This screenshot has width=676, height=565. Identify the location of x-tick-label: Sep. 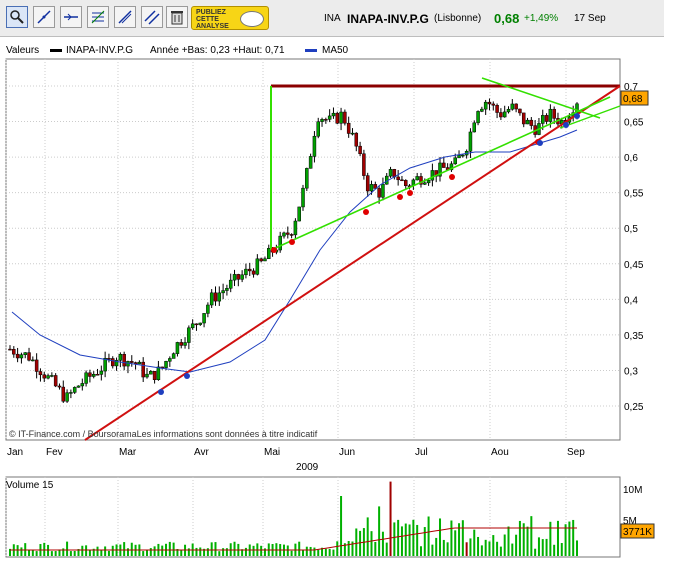
(576, 452).